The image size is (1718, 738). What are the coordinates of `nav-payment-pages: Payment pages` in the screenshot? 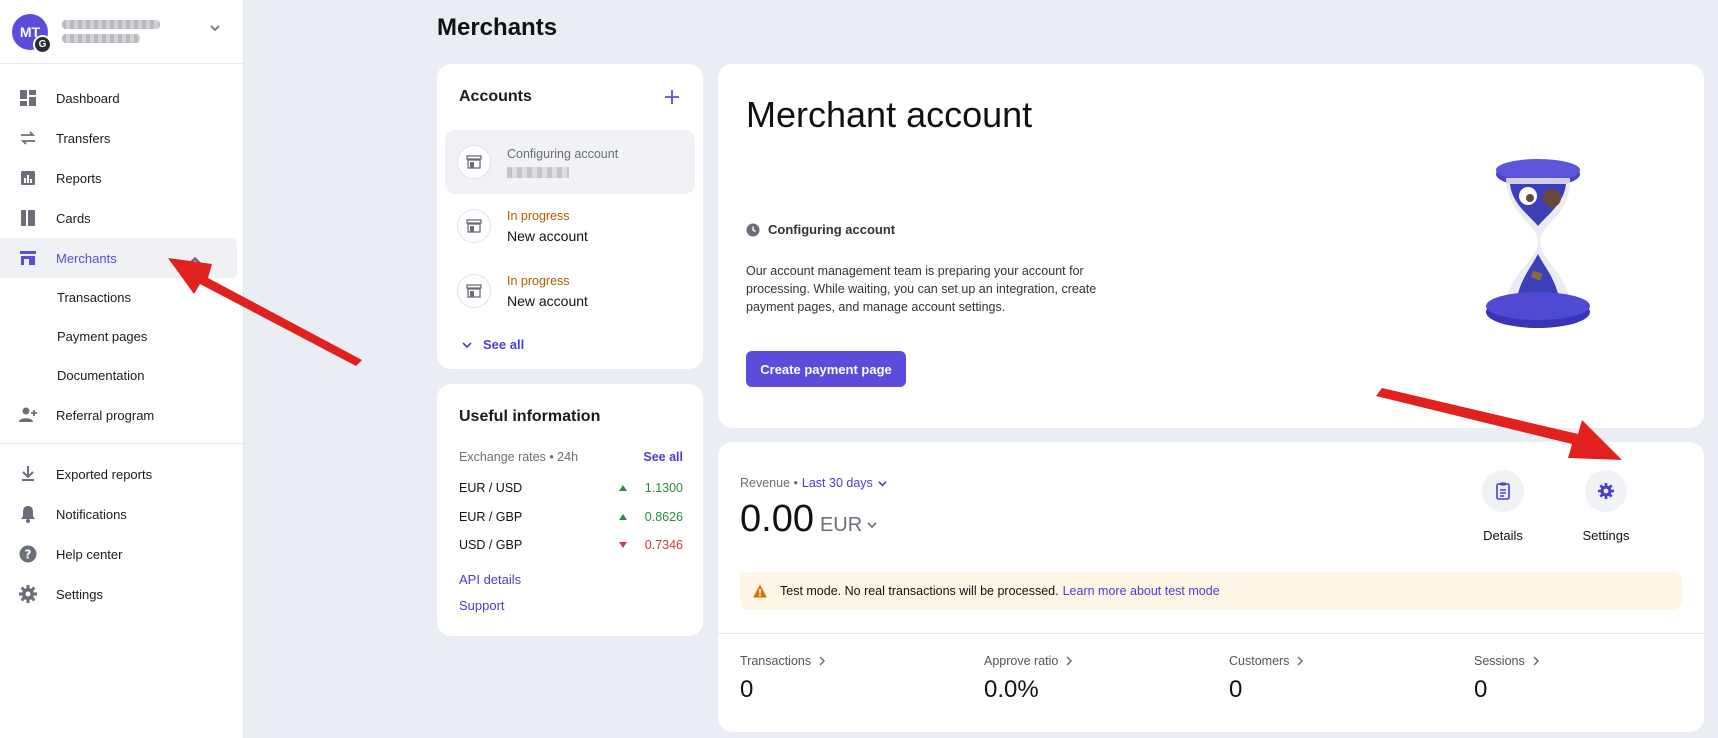 It's located at (121, 336).